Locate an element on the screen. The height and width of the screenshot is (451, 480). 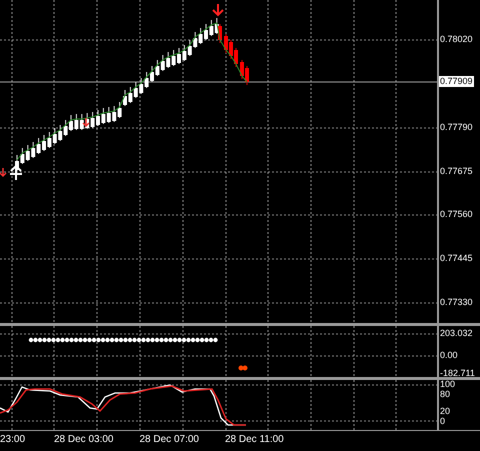
indicator-axis-label: 0.00 is located at coordinates (449, 355).